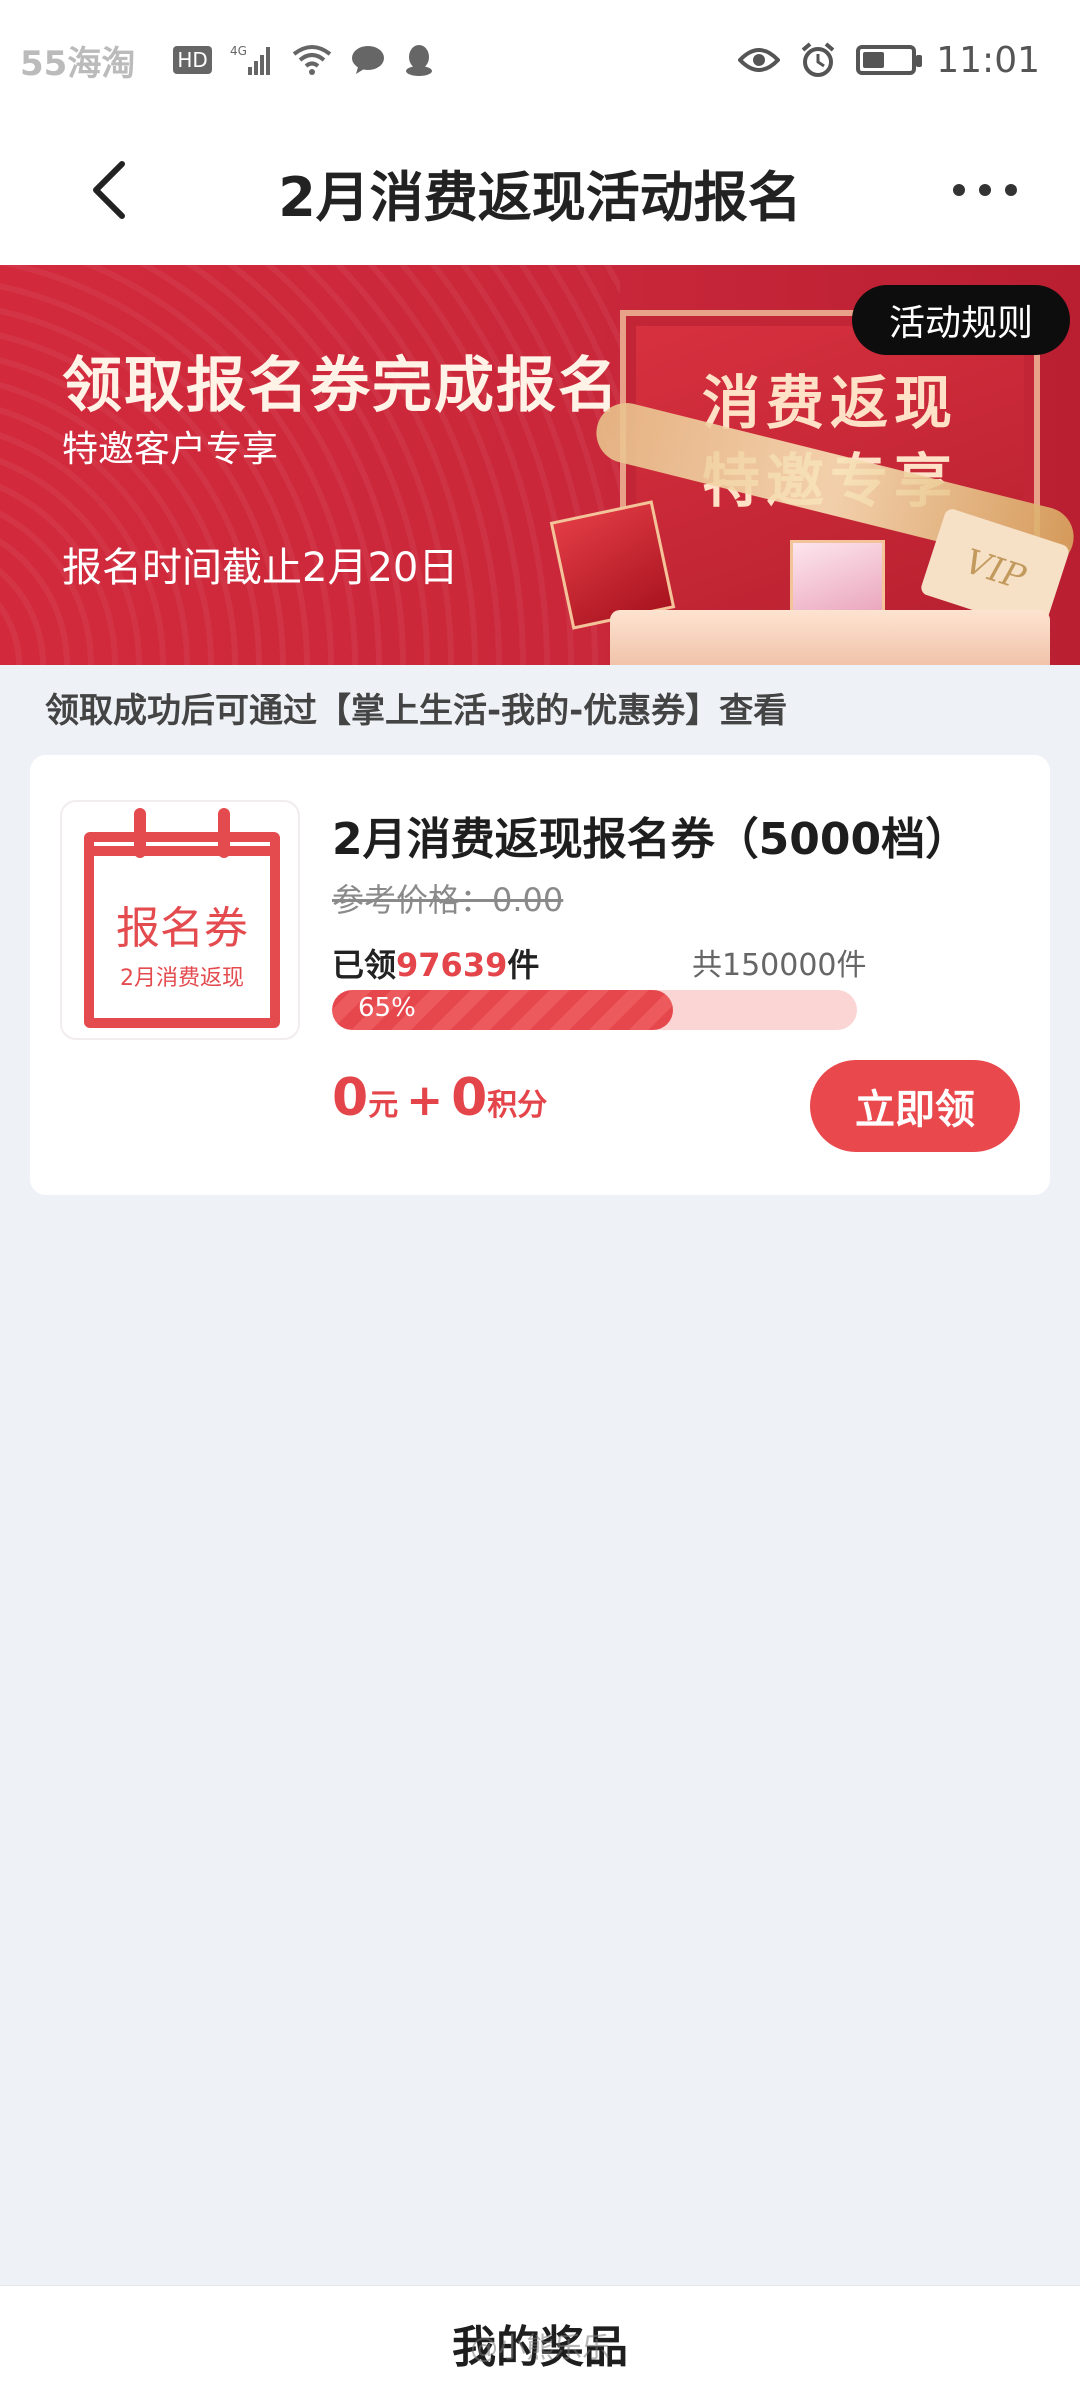 The image size is (1080, 2400). What do you see at coordinates (341, 386) in the screenshot?
I see `banner-headline: 领取报名券完成报名` at bounding box center [341, 386].